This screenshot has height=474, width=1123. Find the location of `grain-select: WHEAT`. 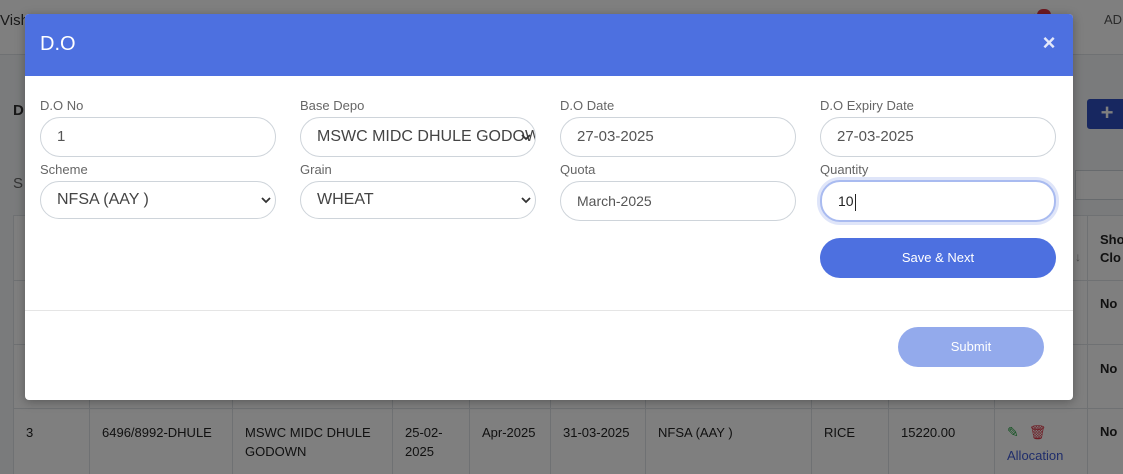

grain-select: WHEAT is located at coordinates (418, 200).